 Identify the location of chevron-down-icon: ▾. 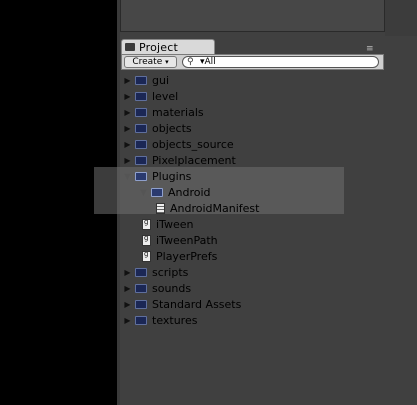
(167, 62).